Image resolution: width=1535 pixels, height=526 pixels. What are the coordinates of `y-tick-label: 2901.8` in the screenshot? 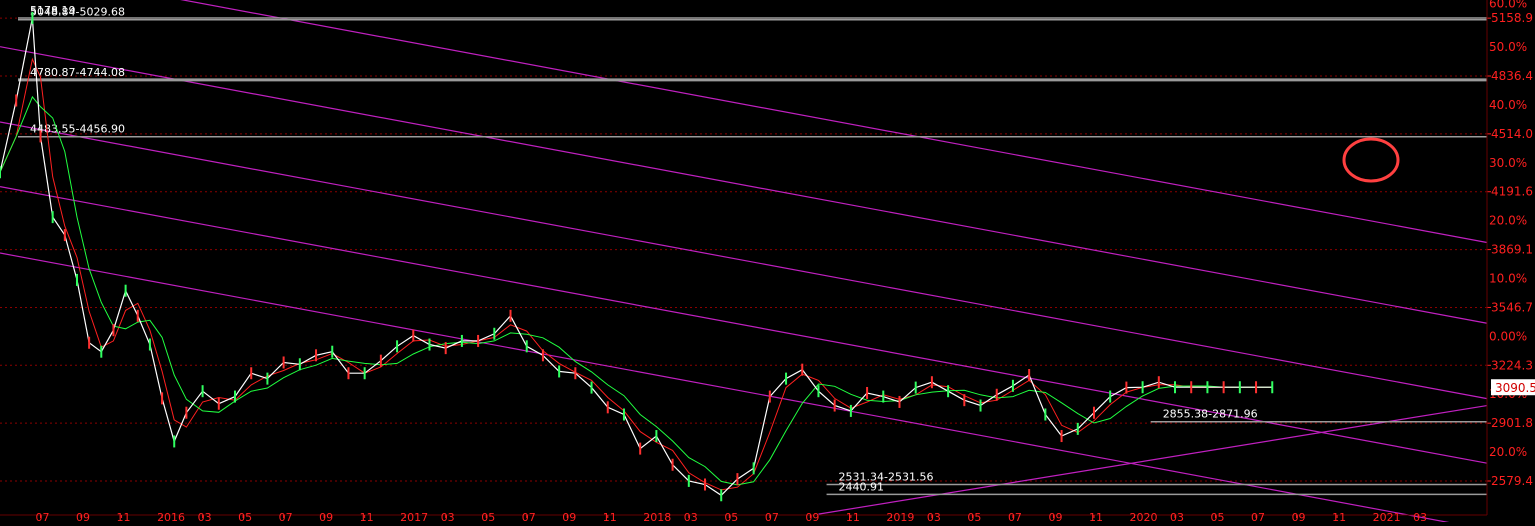 It's located at (1512, 423).